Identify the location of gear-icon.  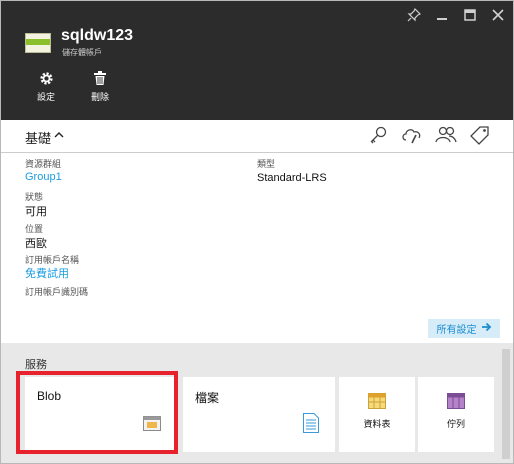
(46, 79).